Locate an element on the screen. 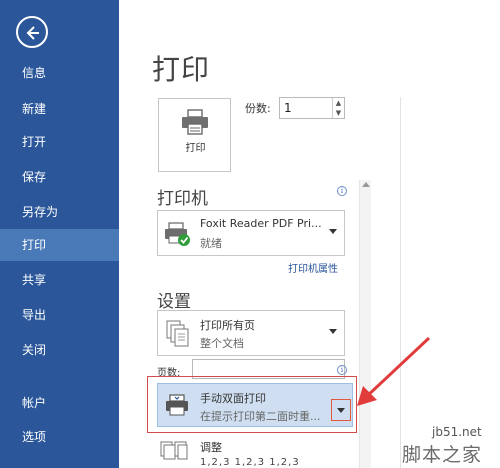  sidebar-item-info: 信息 is located at coordinates (59, 73).